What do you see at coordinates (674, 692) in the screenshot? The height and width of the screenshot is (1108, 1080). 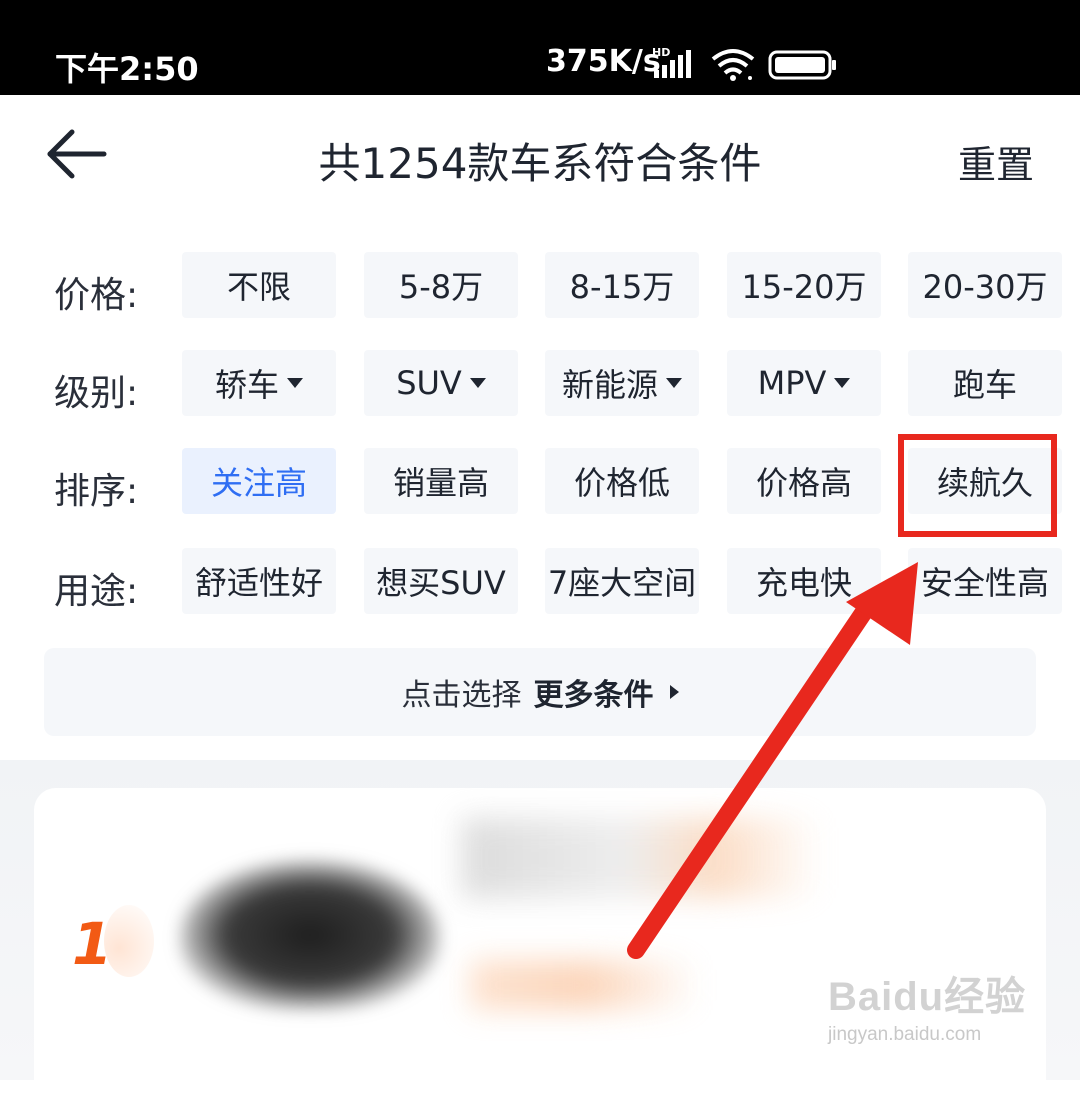 I see `triangle-right-icon` at bounding box center [674, 692].